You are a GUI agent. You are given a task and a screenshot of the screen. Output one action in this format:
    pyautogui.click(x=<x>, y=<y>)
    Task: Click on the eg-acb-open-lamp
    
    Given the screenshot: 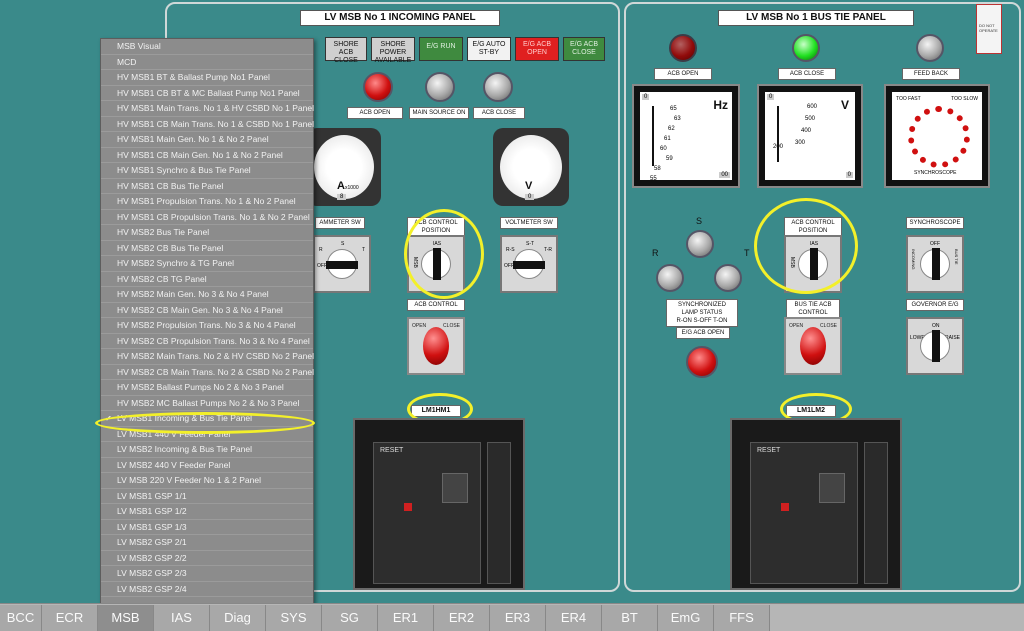 What is the action you would take?
    pyautogui.click(x=702, y=362)
    